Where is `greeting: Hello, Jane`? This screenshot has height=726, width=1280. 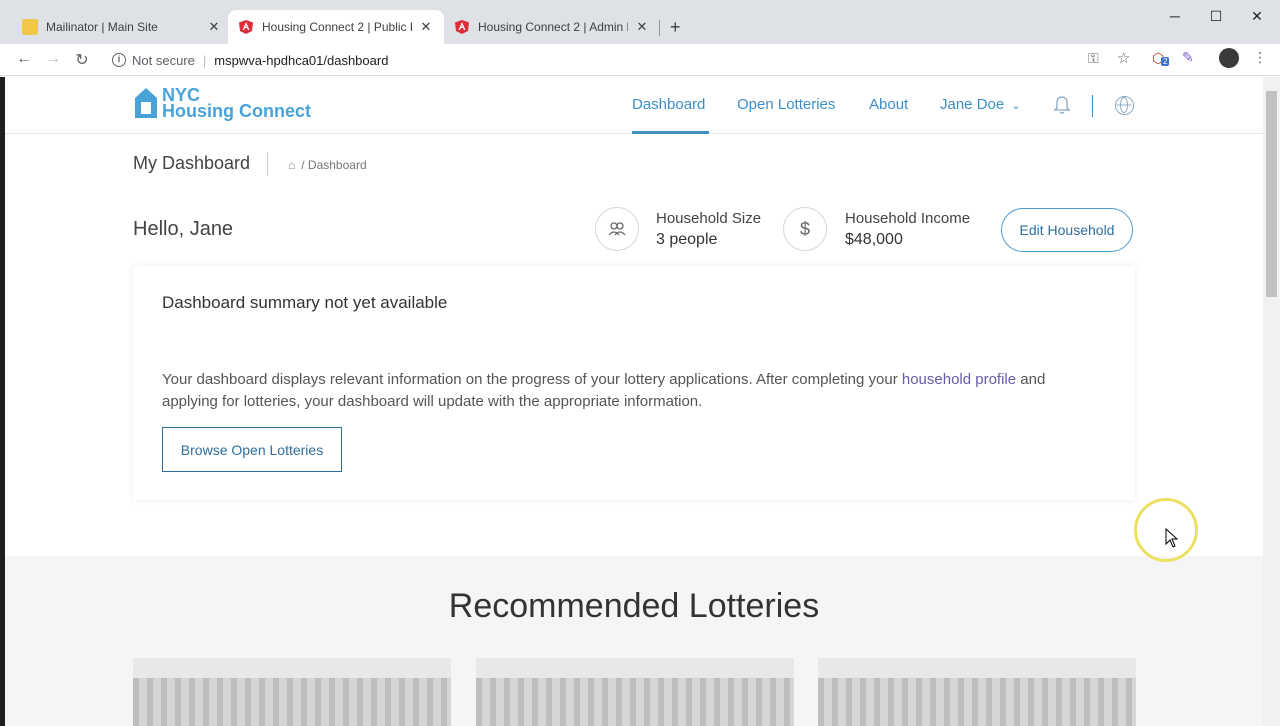
greeting: Hello, Jane is located at coordinates (183, 229).